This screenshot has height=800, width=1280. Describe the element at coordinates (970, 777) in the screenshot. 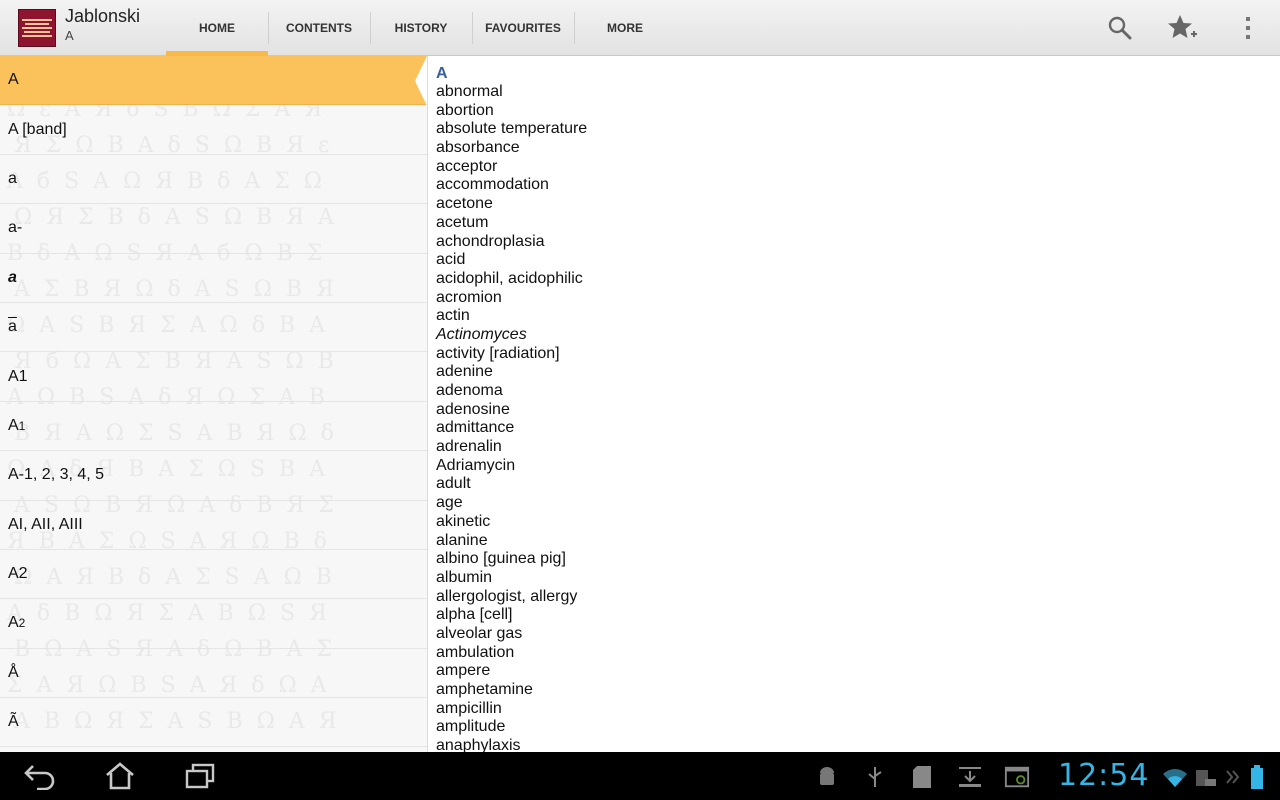

I see `download-icon` at that location.